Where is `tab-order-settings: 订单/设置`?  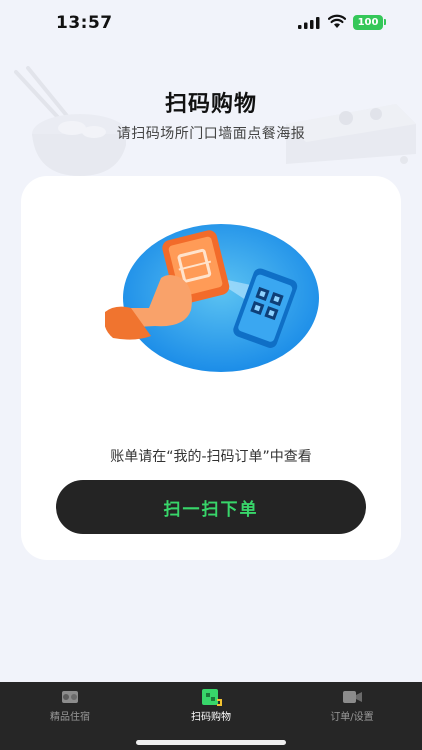
tab-order-settings: 订单/设置 is located at coordinates (352, 707).